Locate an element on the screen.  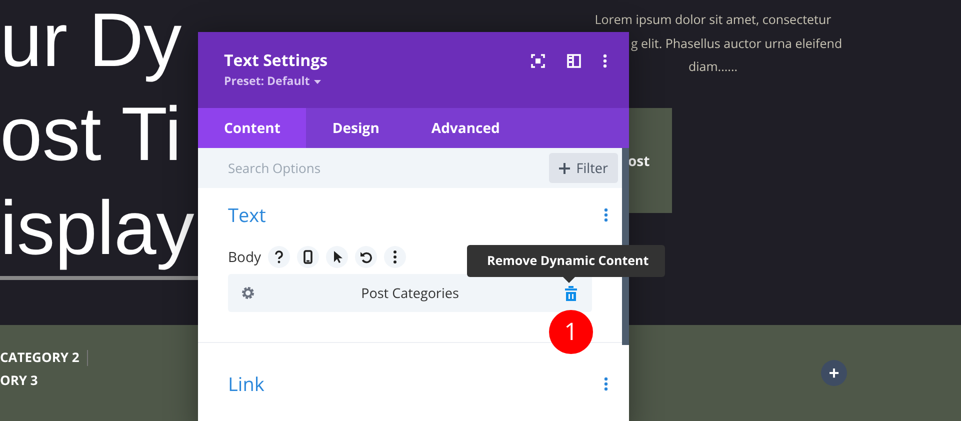
preset-dropdown: Preset: Default is located at coordinates (272, 81).